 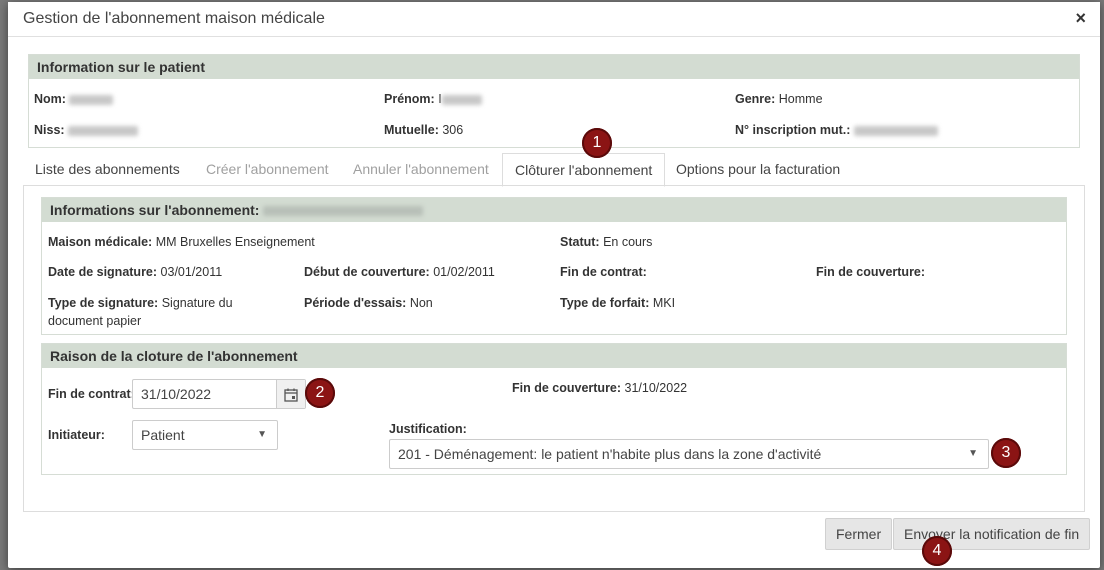 What do you see at coordinates (758, 169) in the screenshot?
I see `tab-options-facturation: Options pour la facturation` at bounding box center [758, 169].